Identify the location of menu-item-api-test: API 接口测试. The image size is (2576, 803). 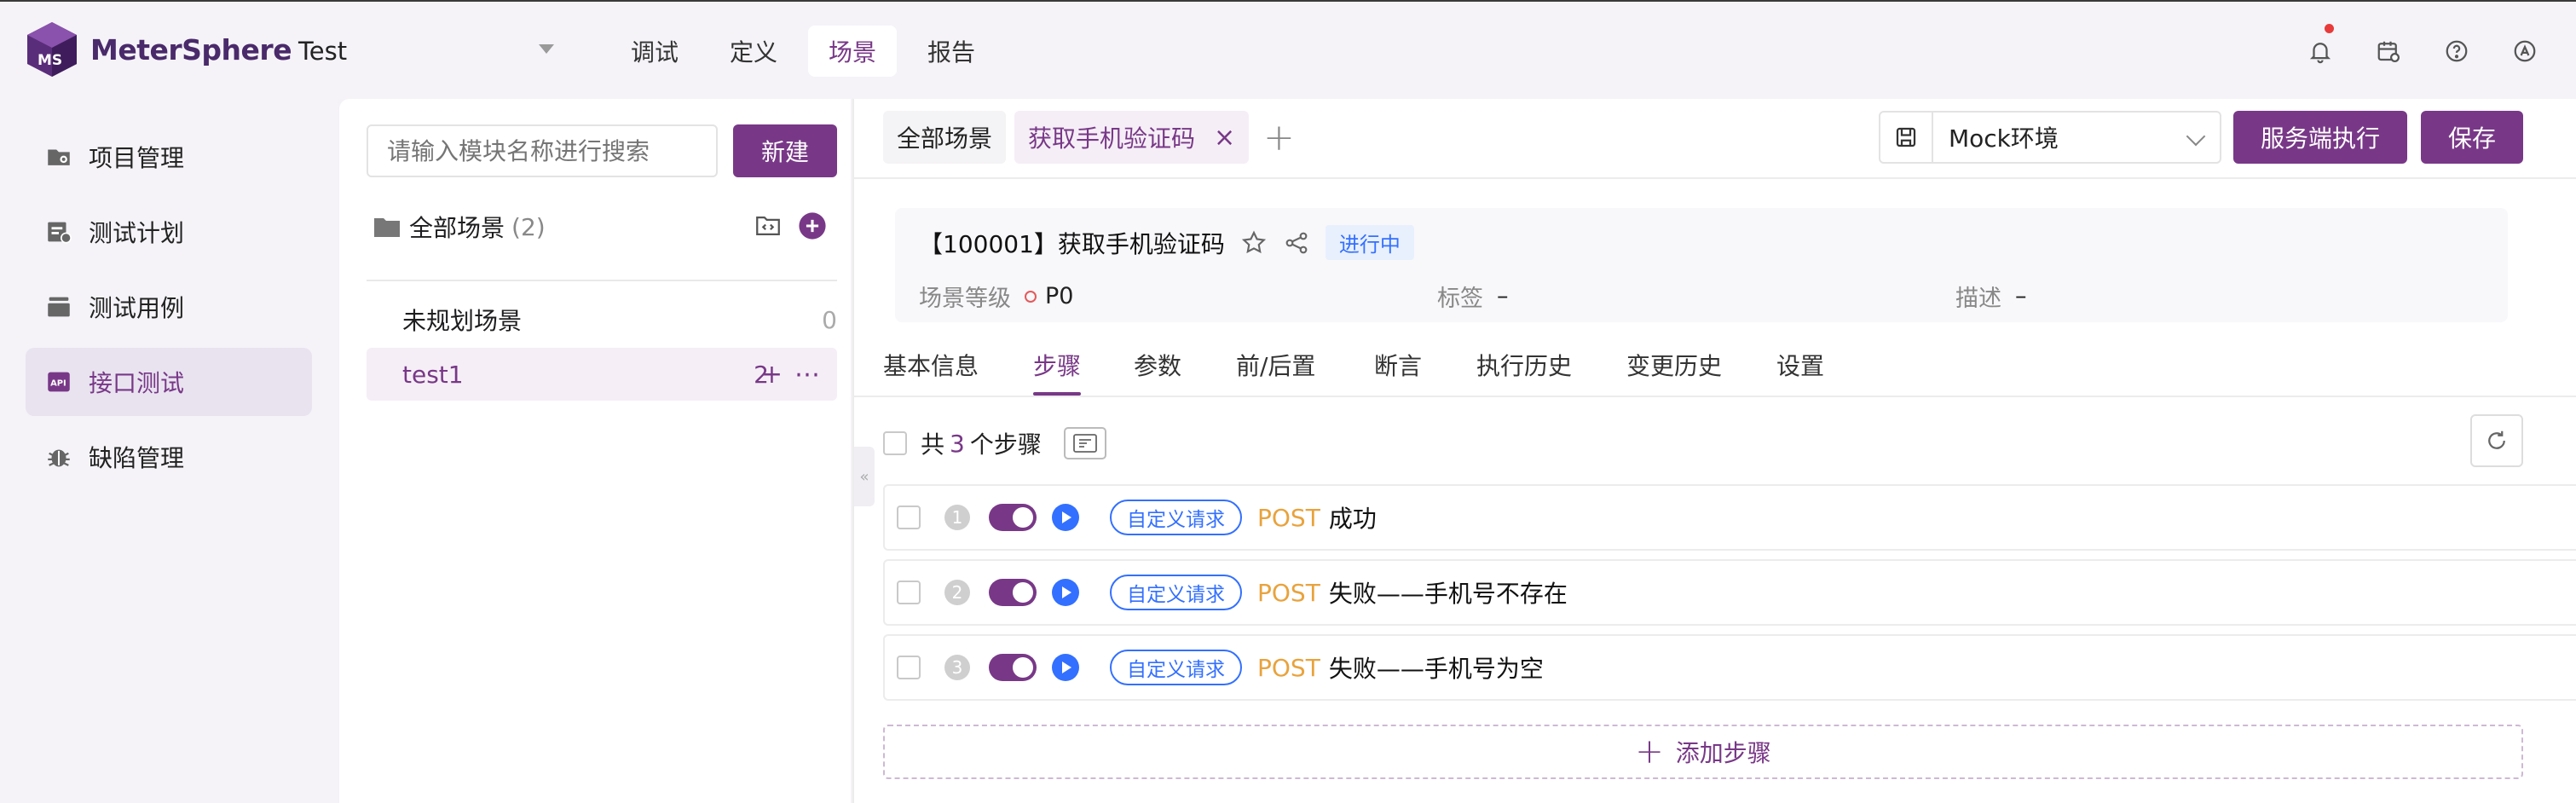
(169, 382).